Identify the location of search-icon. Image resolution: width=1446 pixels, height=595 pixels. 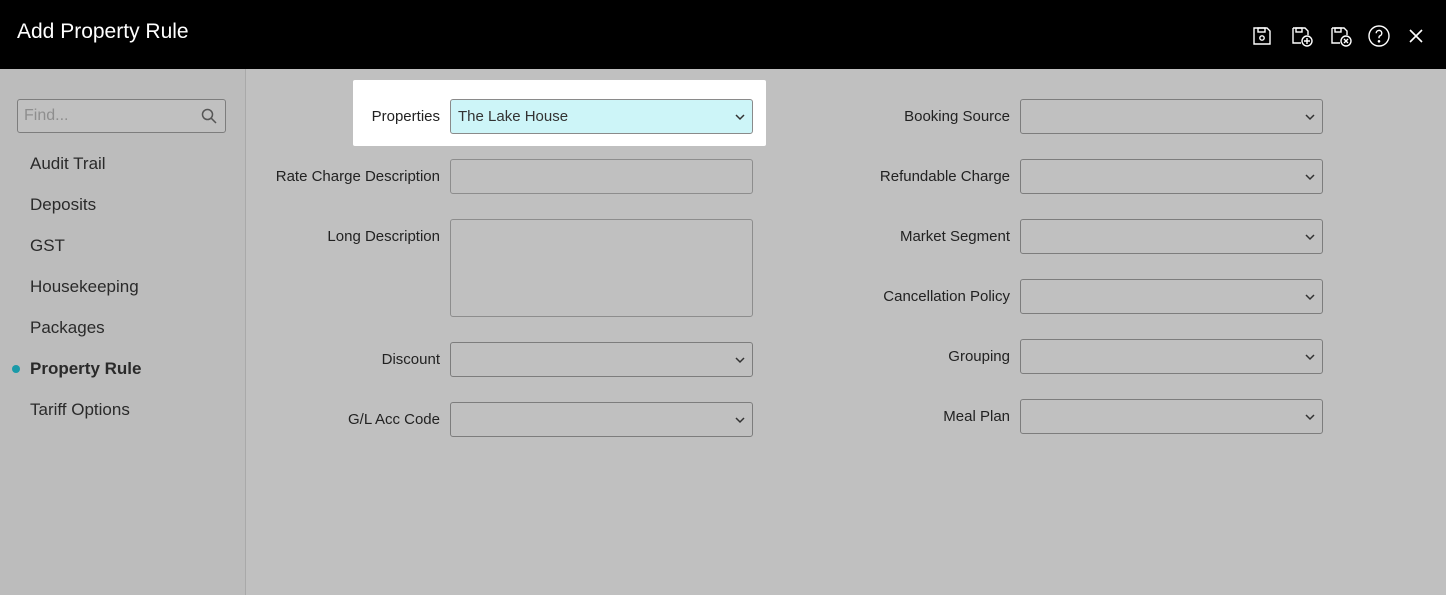
(209, 116).